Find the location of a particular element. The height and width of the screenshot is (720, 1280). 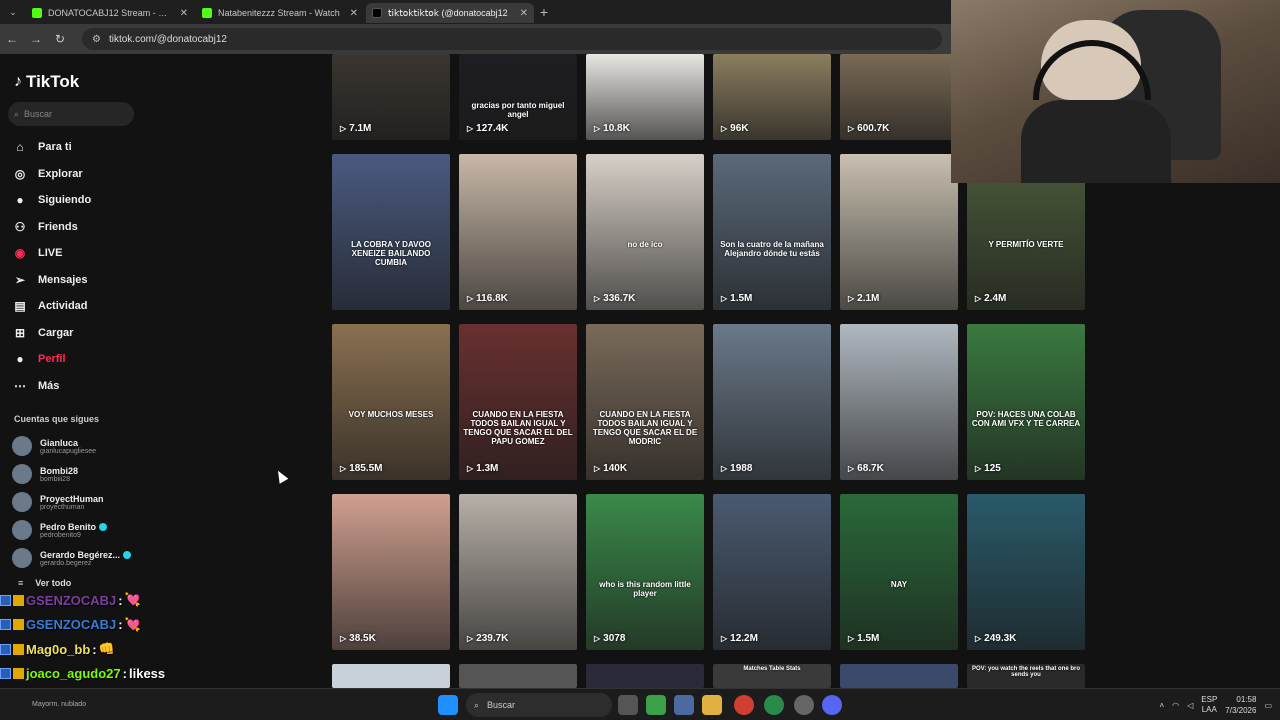

video-card: ▷ 38.5K is located at coordinates (391, 572).